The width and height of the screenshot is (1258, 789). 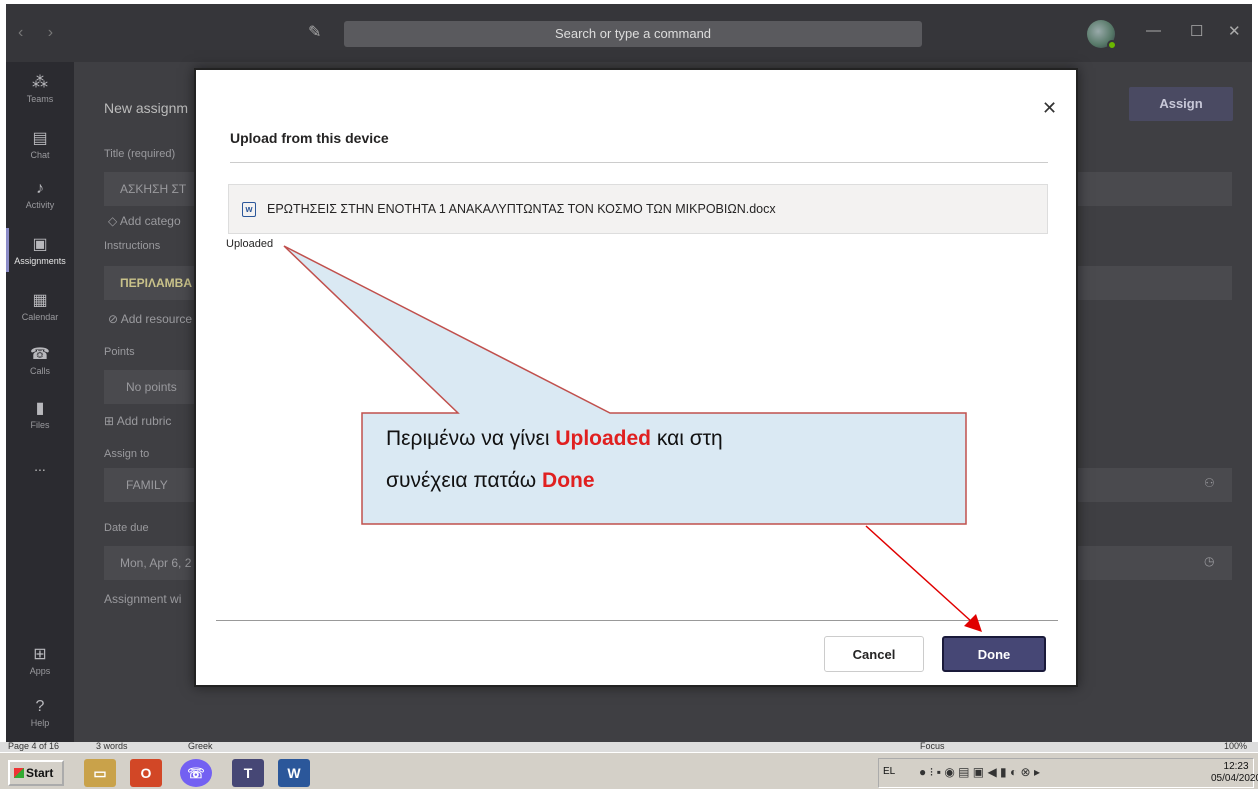 I want to click on add-rubric-label: Add rubric, so click(x=144, y=421).